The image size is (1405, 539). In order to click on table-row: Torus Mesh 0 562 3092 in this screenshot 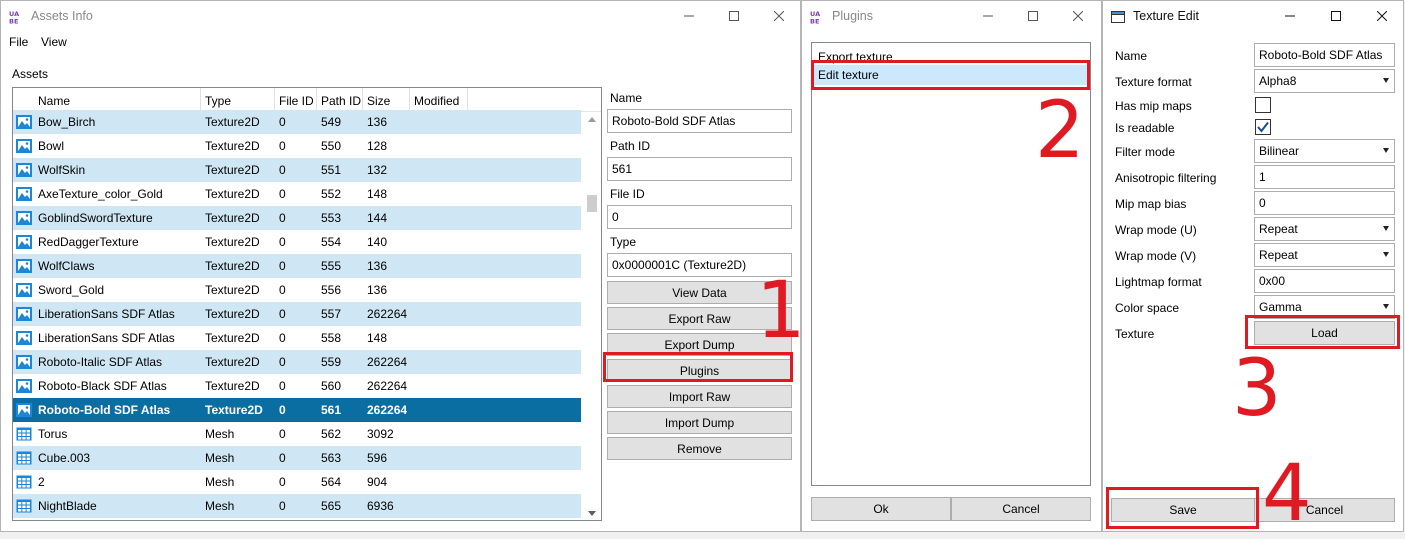, I will do `click(297, 434)`.